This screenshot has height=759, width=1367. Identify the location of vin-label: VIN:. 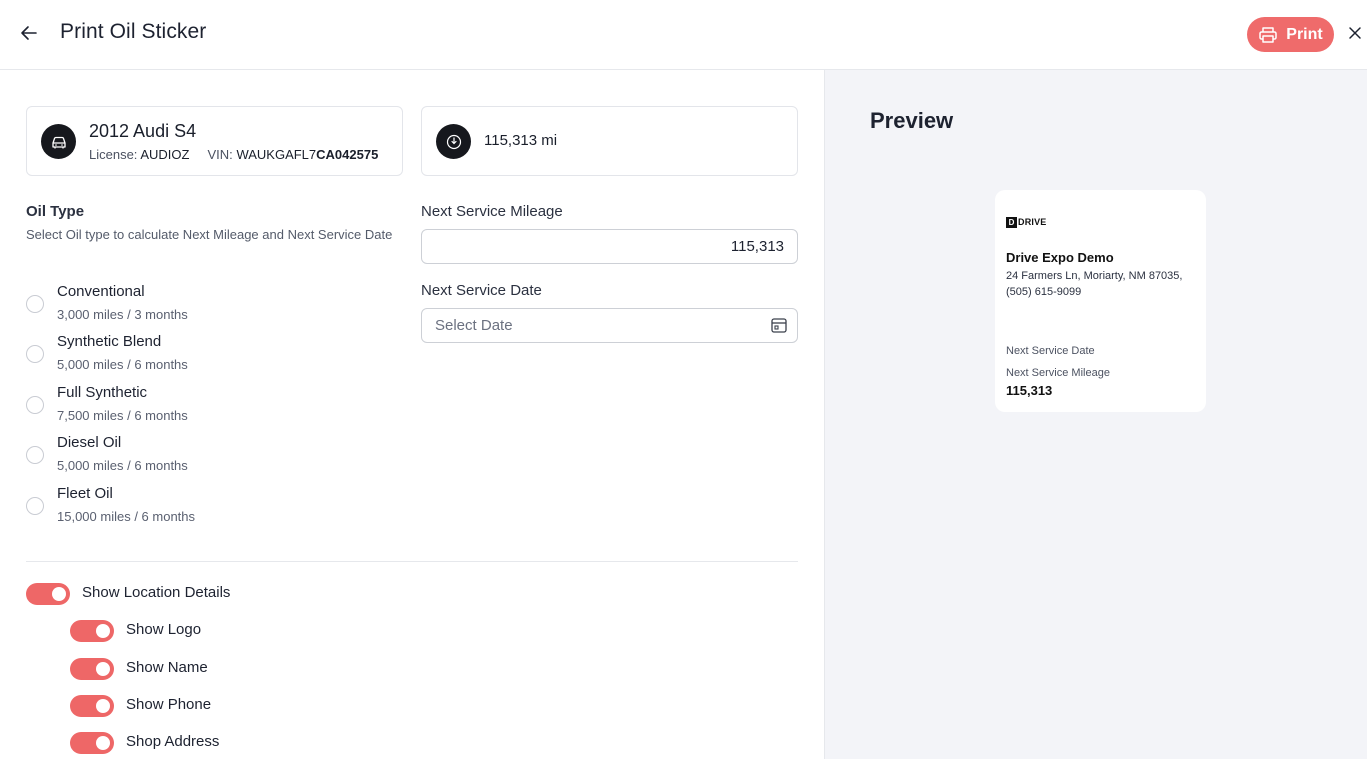
(220, 154).